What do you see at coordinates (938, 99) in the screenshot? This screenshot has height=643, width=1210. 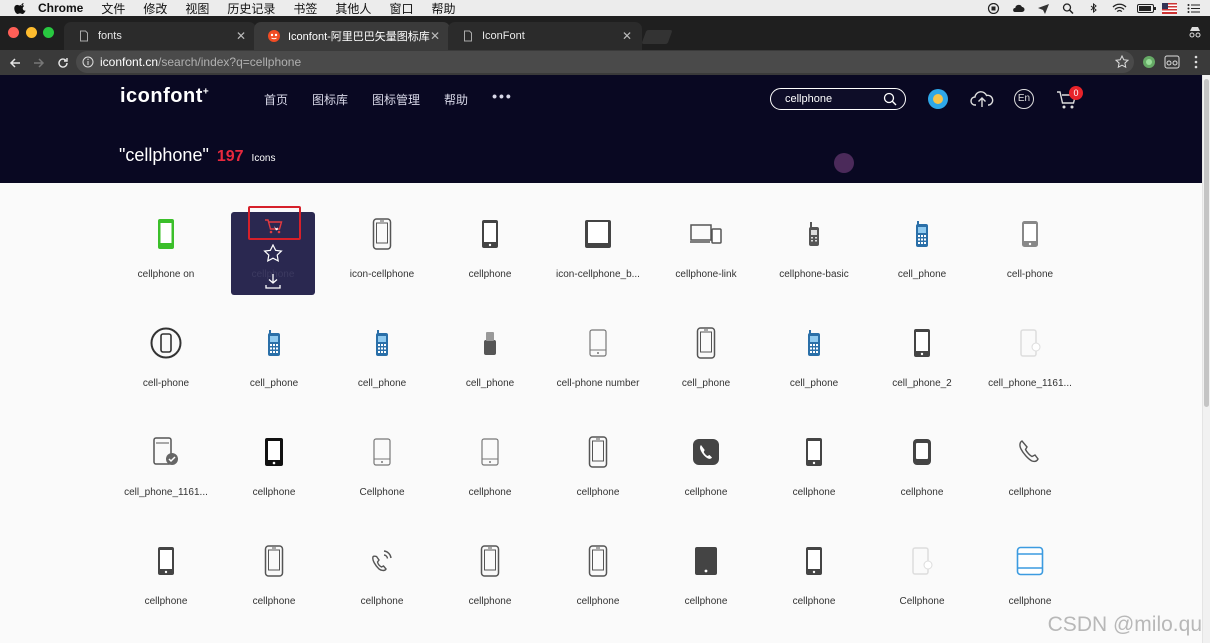 I see `user-avatar-icon` at bounding box center [938, 99].